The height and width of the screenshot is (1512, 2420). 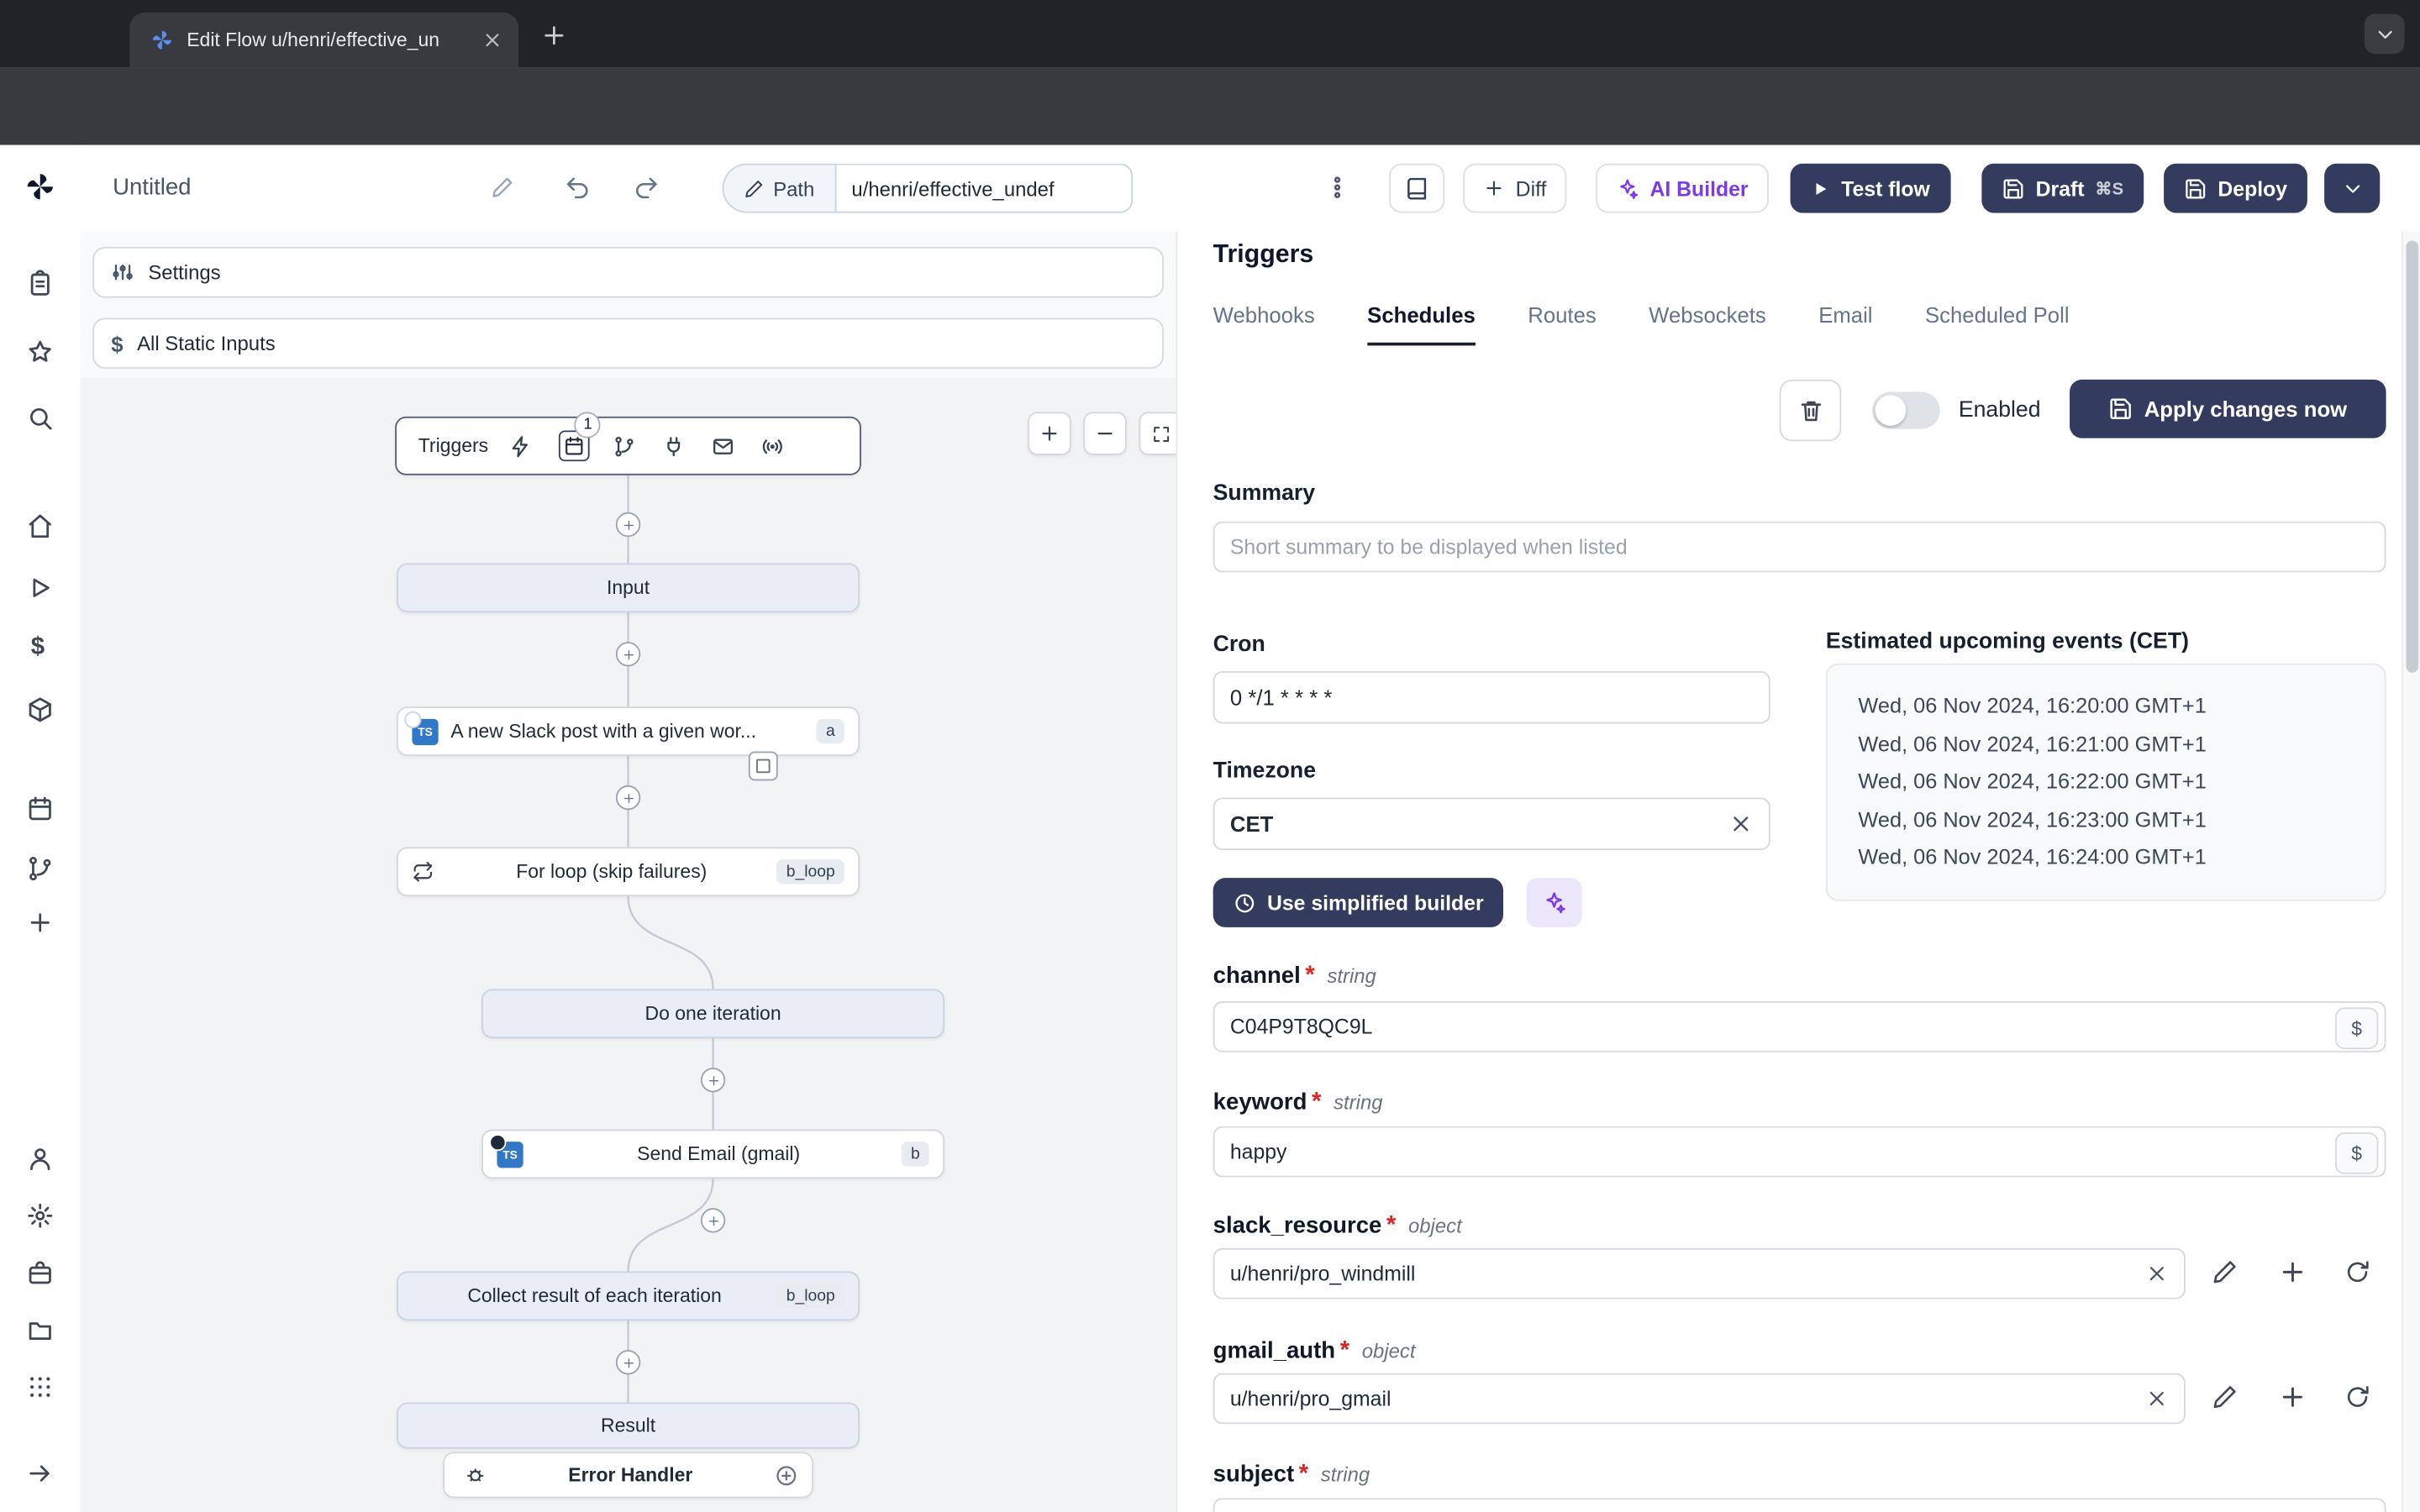 What do you see at coordinates (152, 188) in the screenshot?
I see `flow-name: Untitled` at bounding box center [152, 188].